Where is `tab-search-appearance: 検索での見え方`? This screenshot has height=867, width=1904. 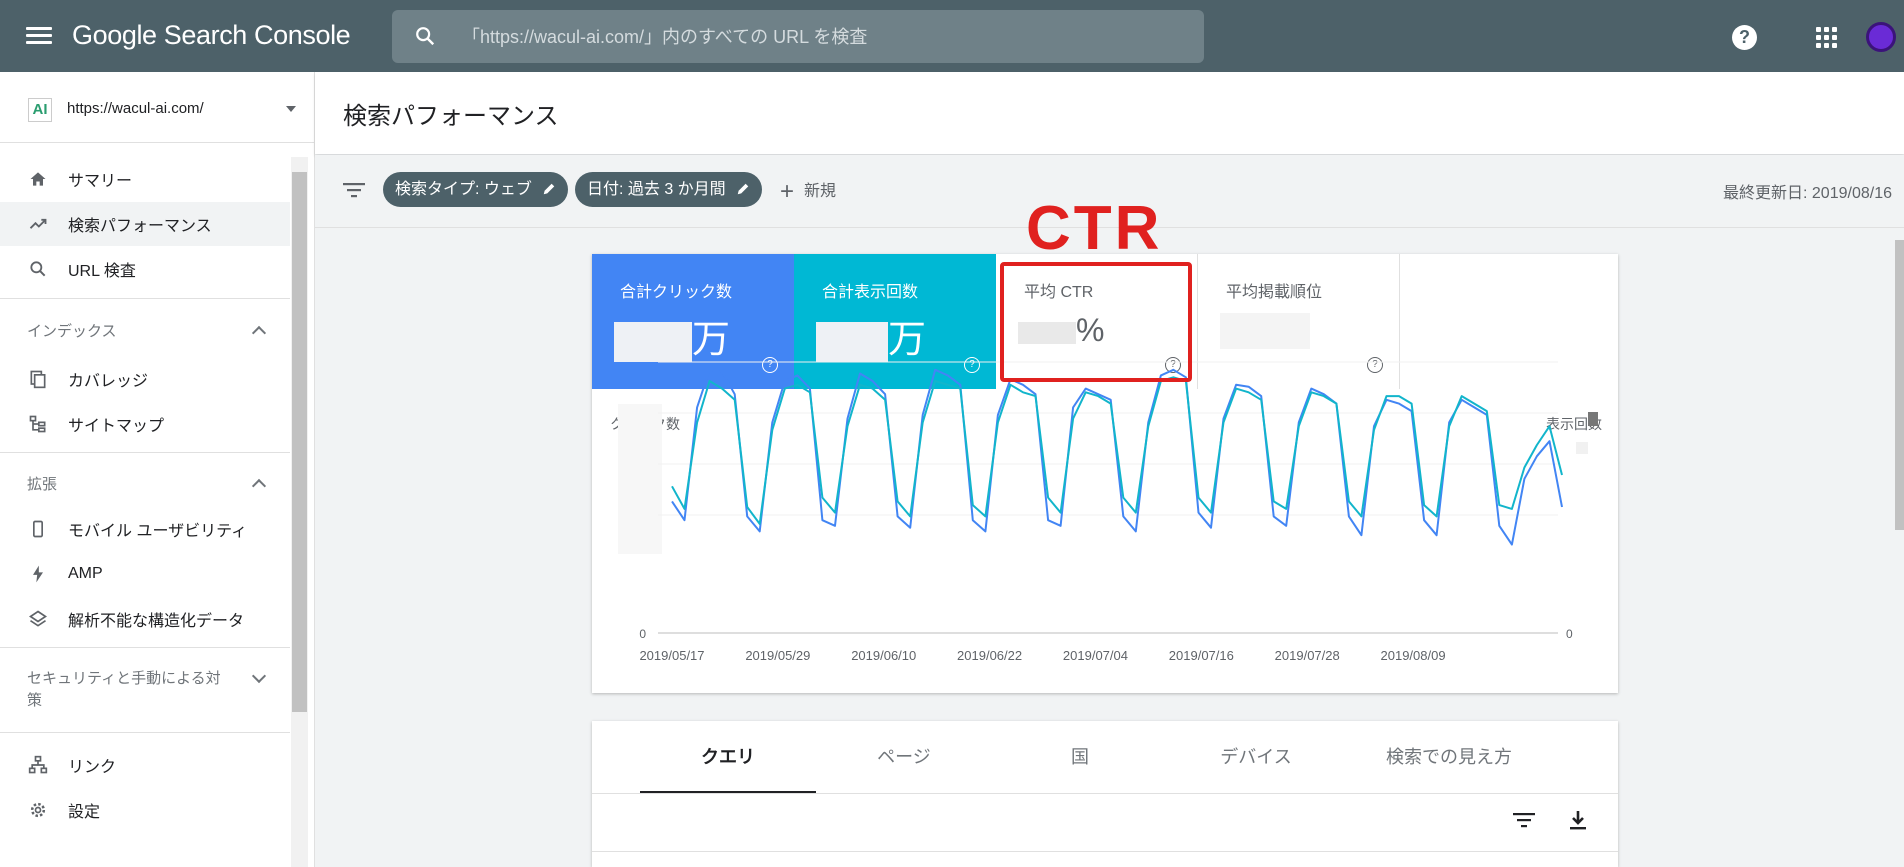
tab-search-appearance: 検索での見え方 is located at coordinates (1449, 757).